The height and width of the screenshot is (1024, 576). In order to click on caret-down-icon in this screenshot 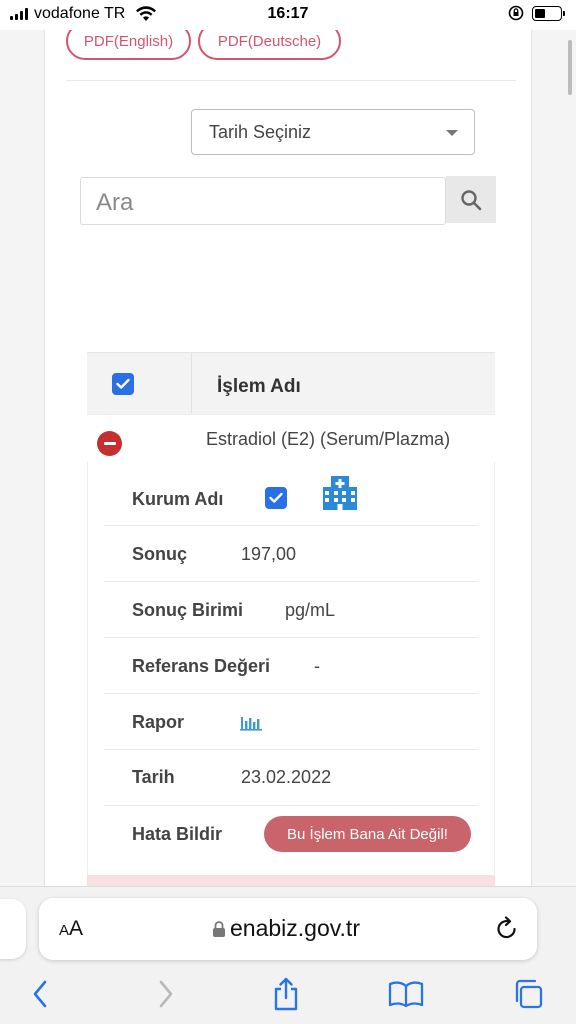, I will do `click(452, 133)`.